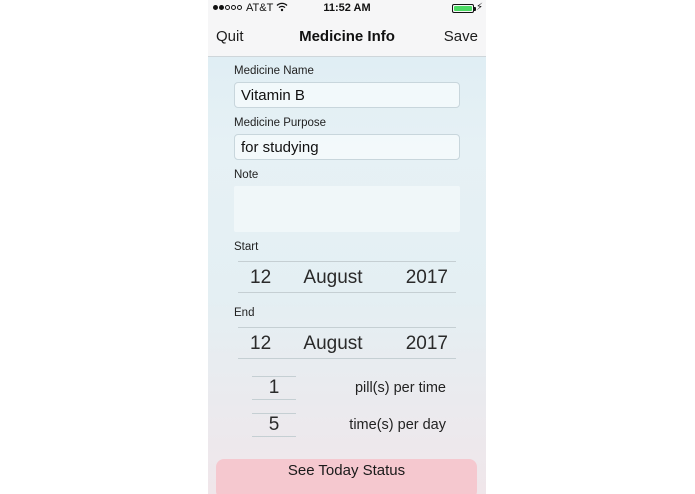  What do you see at coordinates (260, 344) in the screenshot?
I see `end-day: 12` at bounding box center [260, 344].